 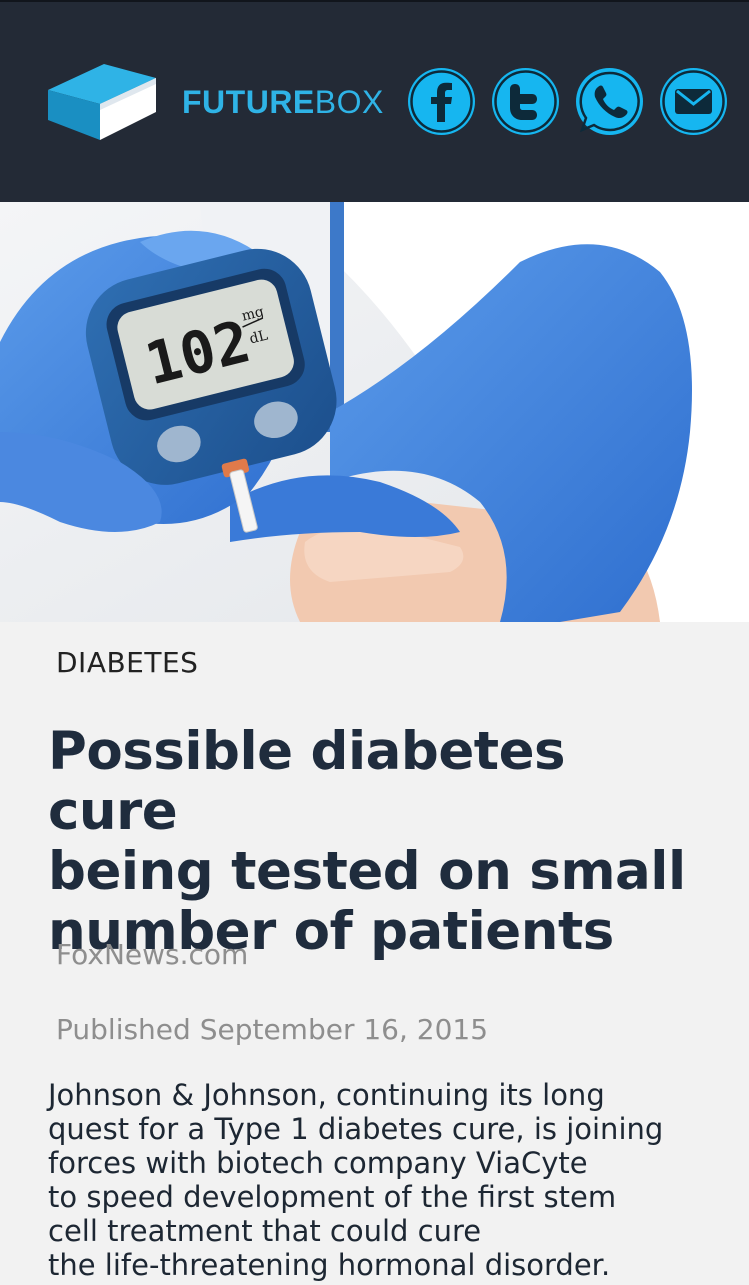 I want to click on twitter-icon, so click(x=525, y=101).